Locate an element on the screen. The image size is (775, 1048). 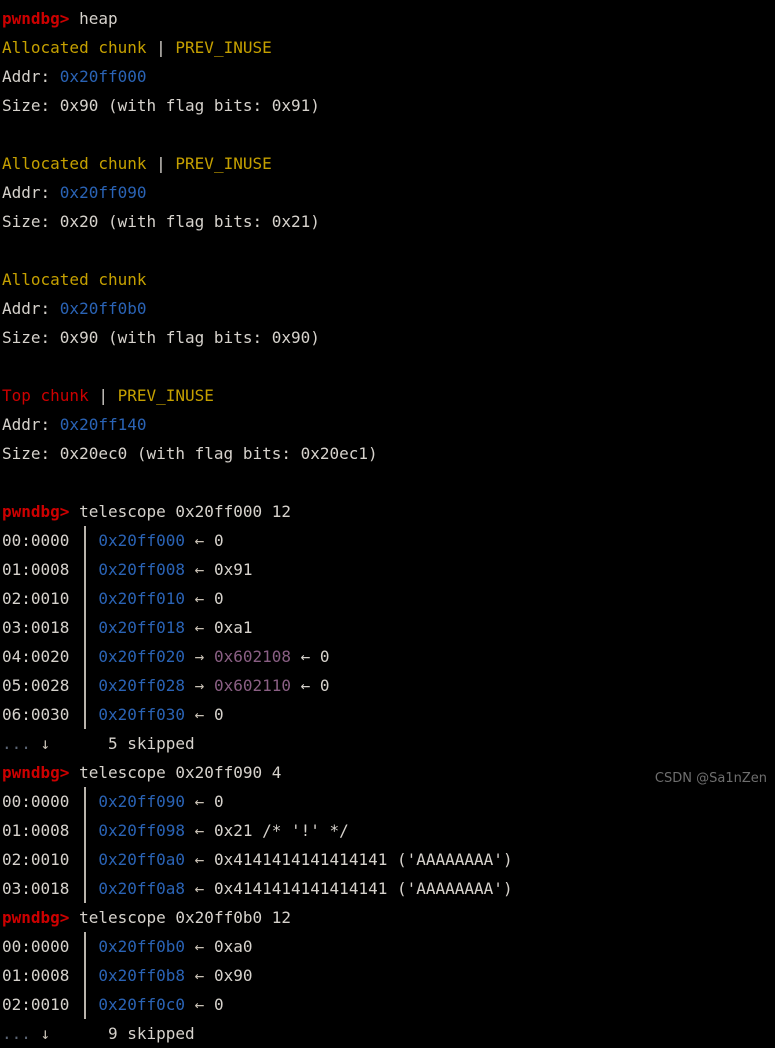
skipped-count: 5 skipped is located at coordinates (151, 743).